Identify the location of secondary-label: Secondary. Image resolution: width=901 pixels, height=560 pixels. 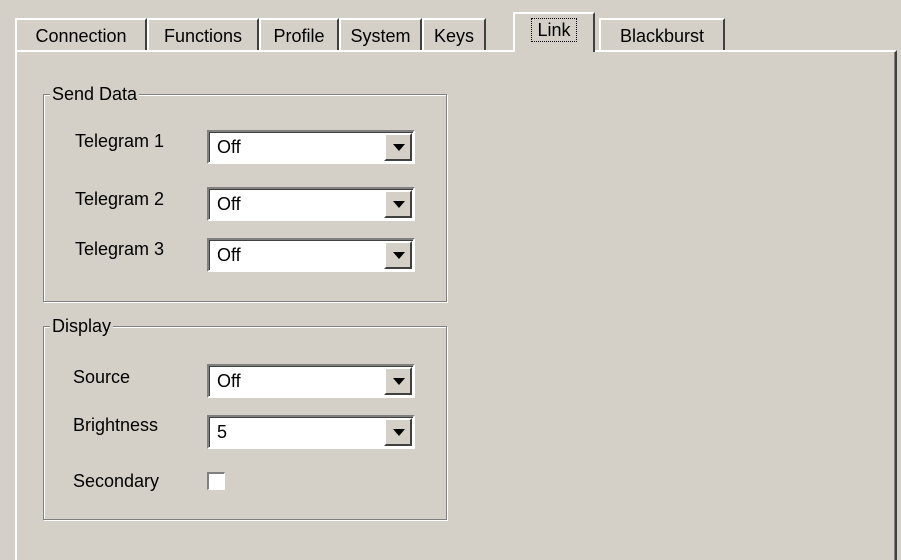
(116, 481).